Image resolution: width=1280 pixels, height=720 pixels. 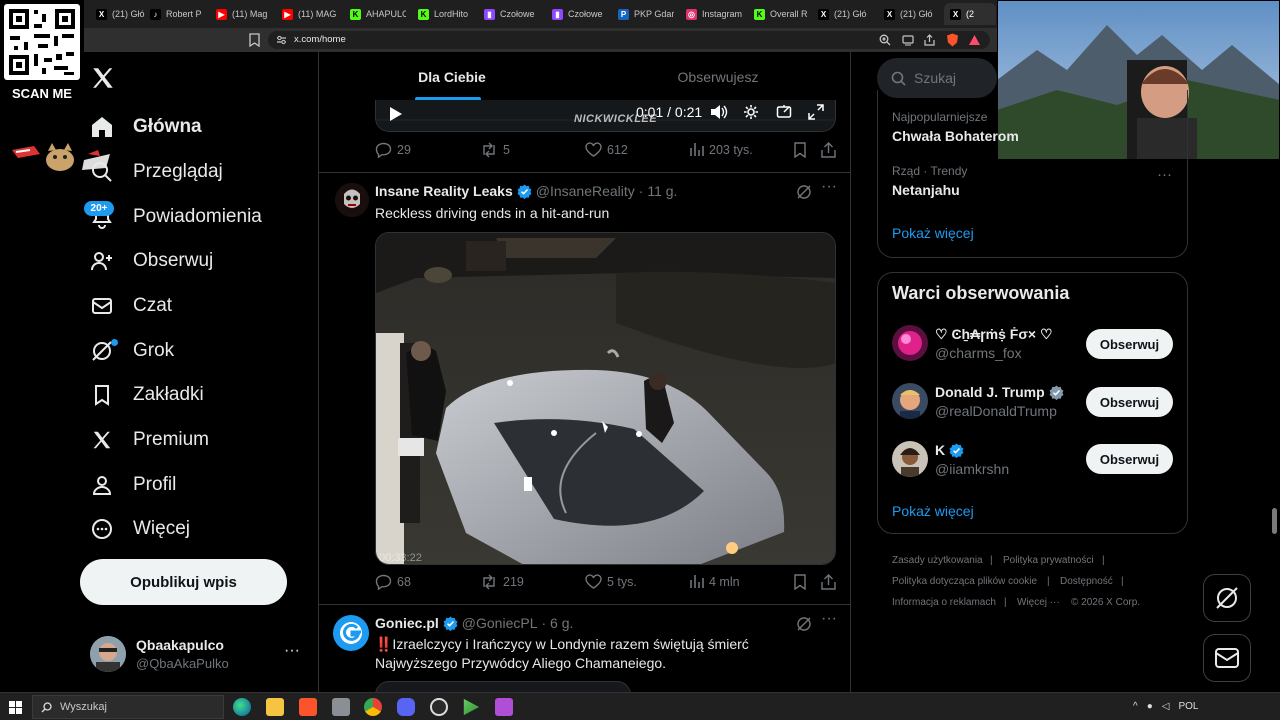 What do you see at coordinates (155, 172) in the screenshot?
I see `nav-item-explore: Przeglądaj` at bounding box center [155, 172].